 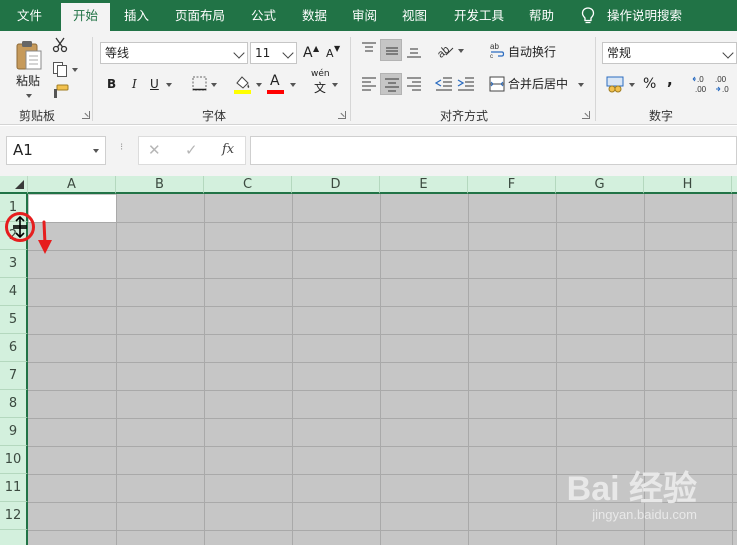 What do you see at coordinates (60, 69) in the screenshot?
I see `copy-icon` at bounding box center [60, 69].